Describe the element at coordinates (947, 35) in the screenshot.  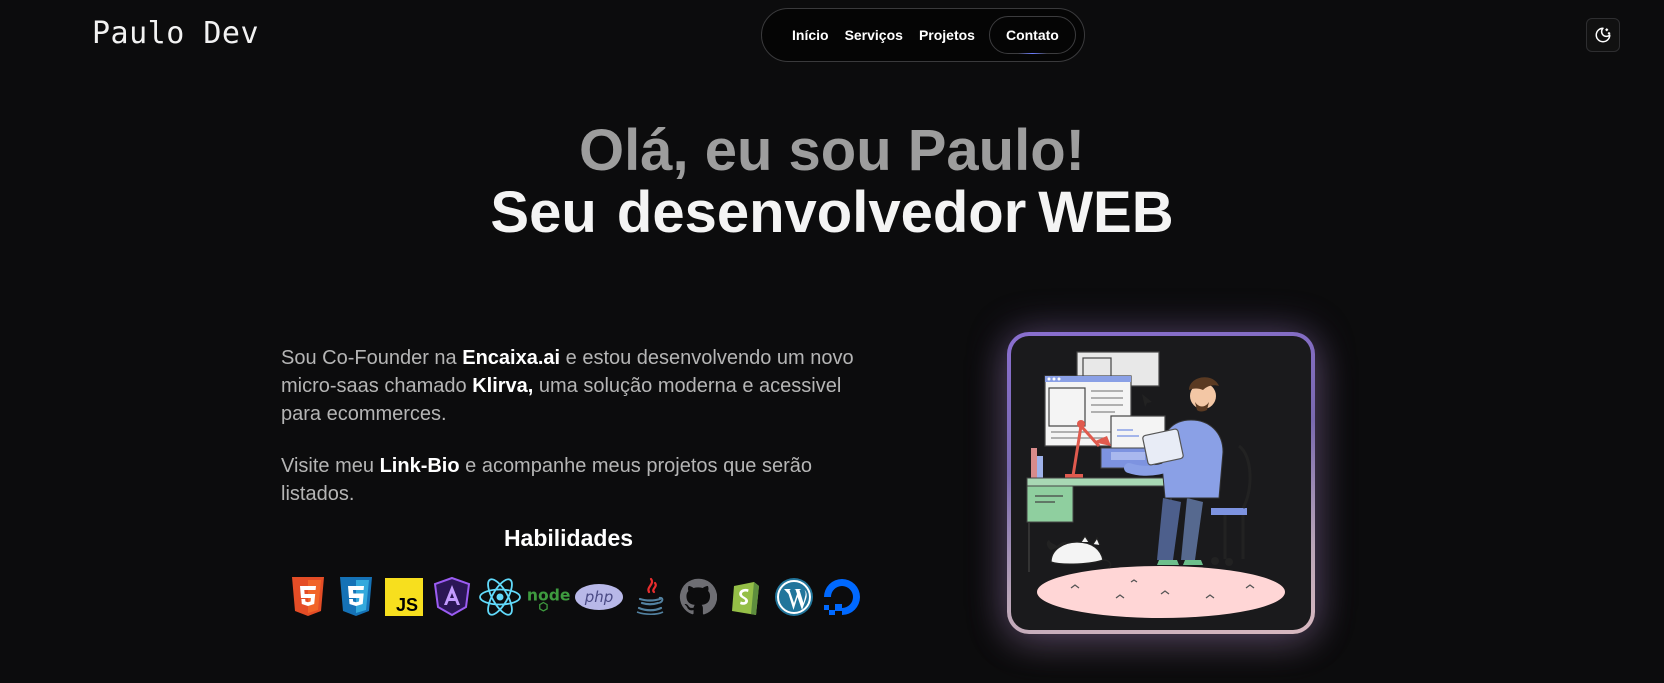
I see `nav-item-projetos: Projetos` at that location.